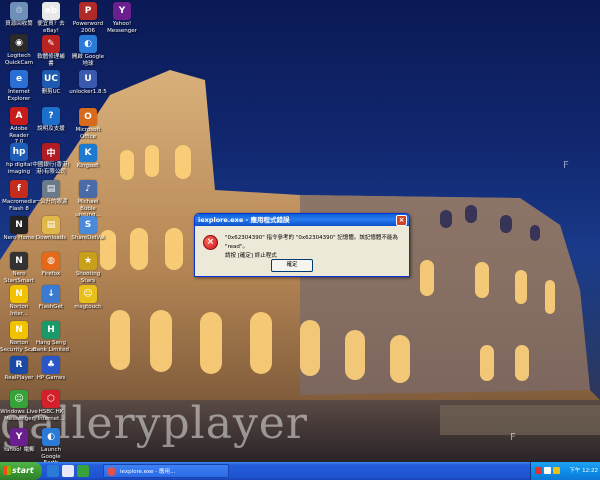 This screenshot has width=600, height=480. I want to click on desktop-icon-label: 軟體修理補 書, so click(51, 60).